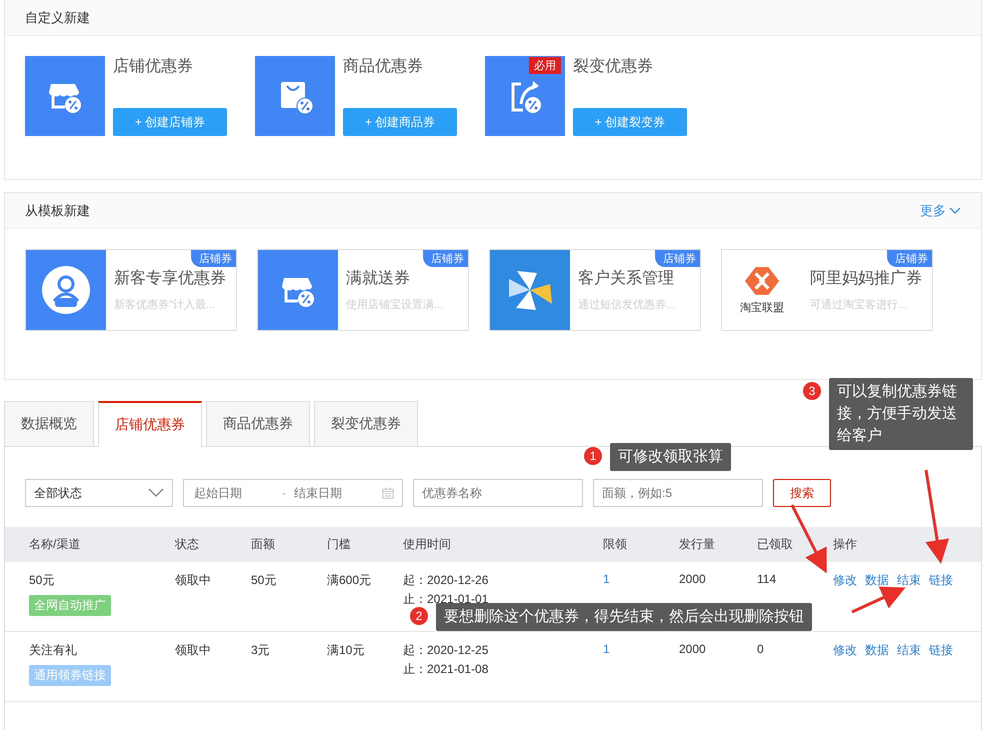 This screenshot has height=730, width=984. What do you see at coordinates (57, 211) in the screenshot?
I see `section-title: 从模板新建` at bounding box center [57, 211].